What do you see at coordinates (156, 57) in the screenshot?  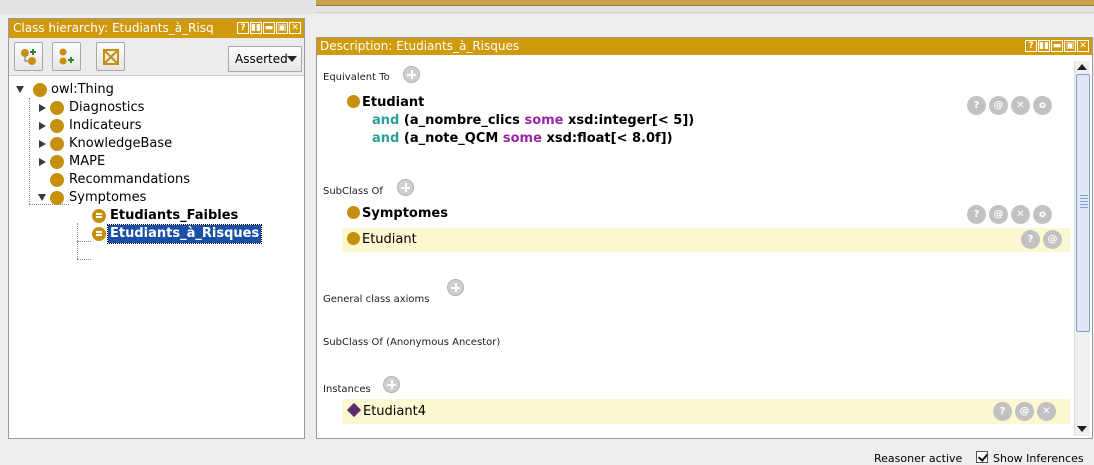 I see `hierarchy-toolbar: Asserted` at bounding box center [156, 57].